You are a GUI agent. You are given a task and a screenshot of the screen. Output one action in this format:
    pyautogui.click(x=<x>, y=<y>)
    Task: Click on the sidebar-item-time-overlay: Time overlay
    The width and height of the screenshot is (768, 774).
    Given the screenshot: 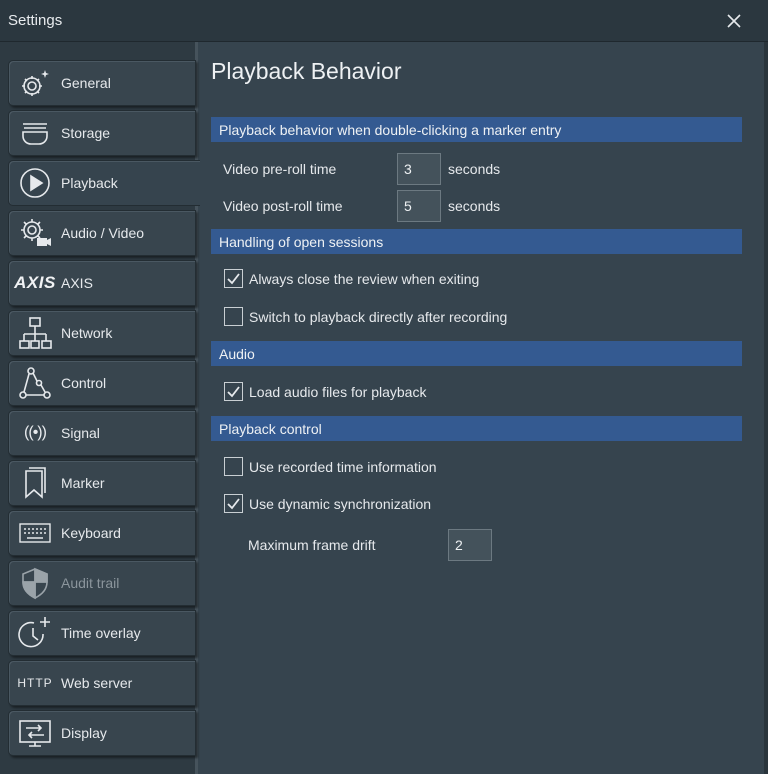 What is the action you would take?
    pyautogui.click(x=102, y=633)
    